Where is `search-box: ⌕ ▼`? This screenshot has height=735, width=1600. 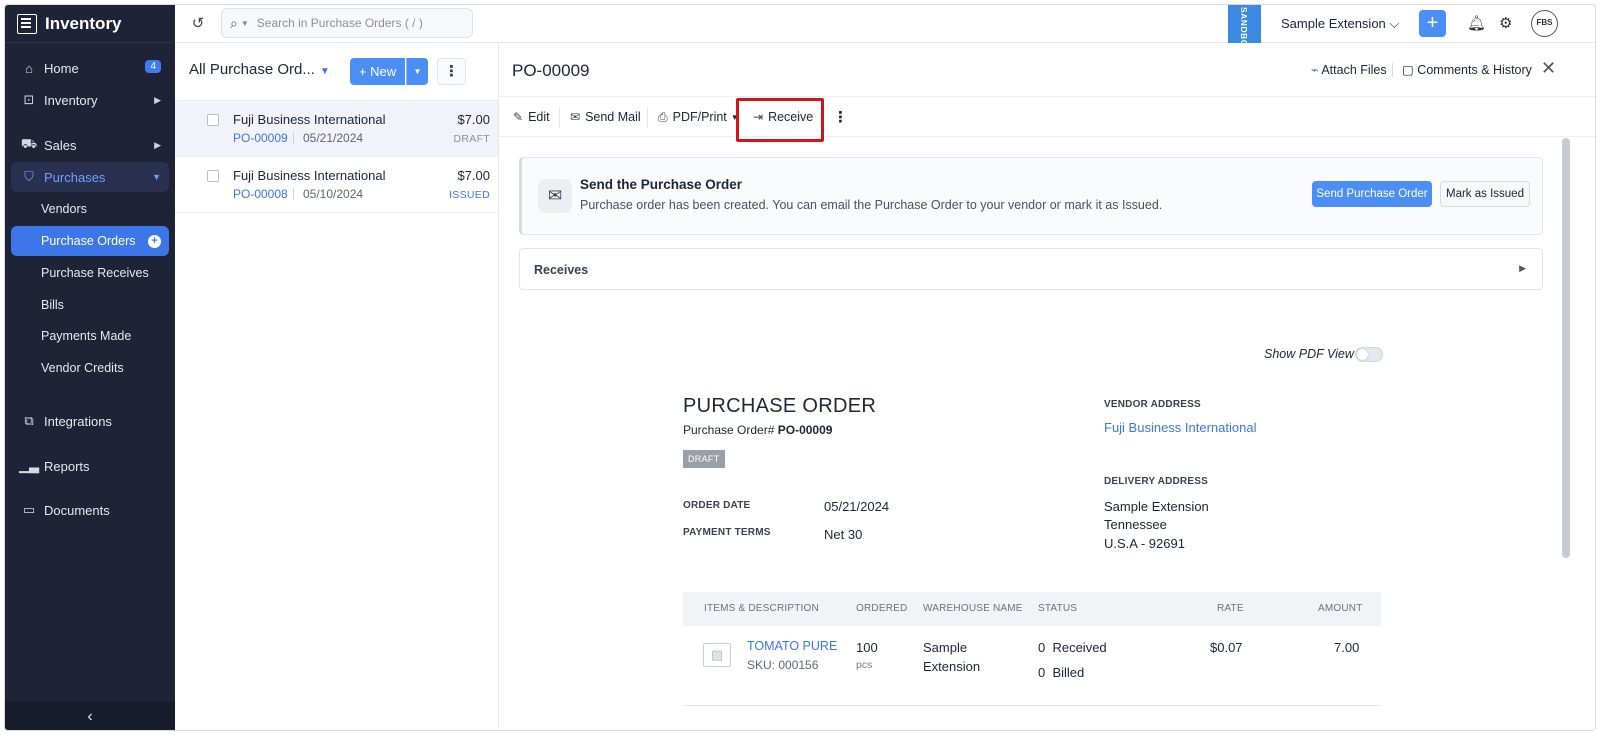
search-box: ⌕ ▼ is located at coordinates (347, 23).